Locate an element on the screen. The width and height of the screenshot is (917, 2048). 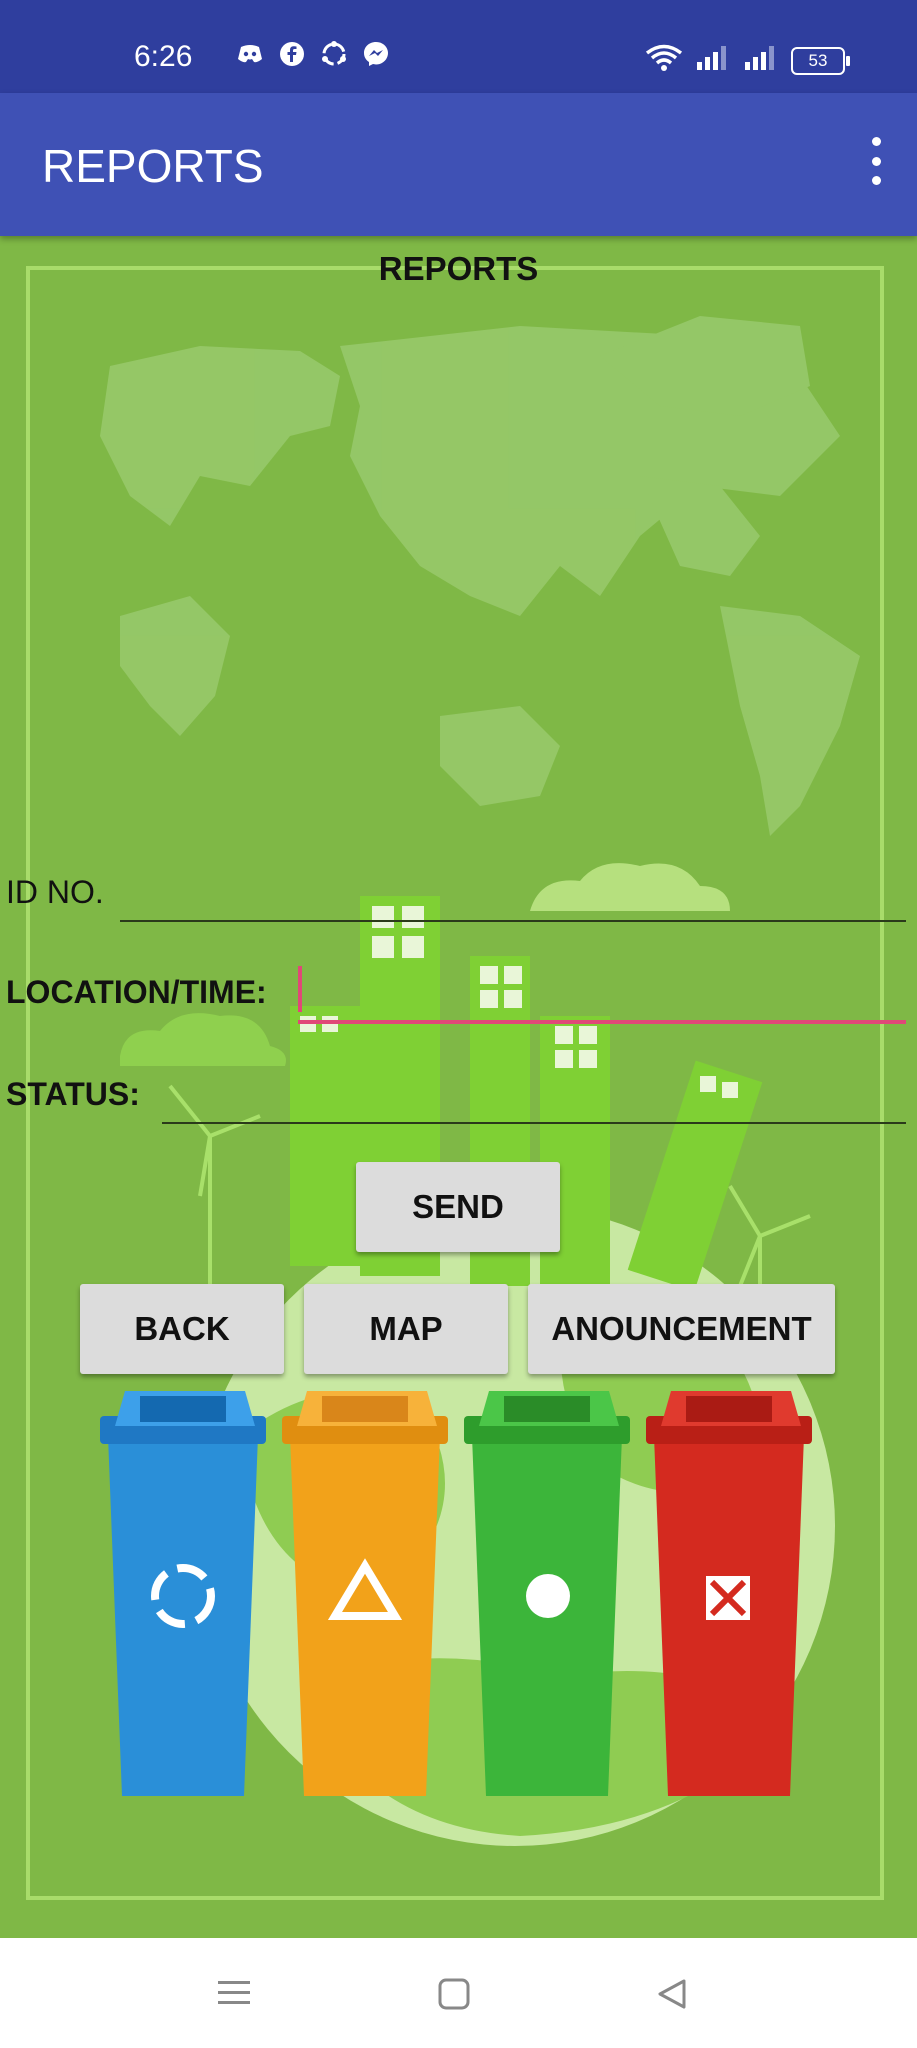
sync-icon is located at coordinates (334, 54).